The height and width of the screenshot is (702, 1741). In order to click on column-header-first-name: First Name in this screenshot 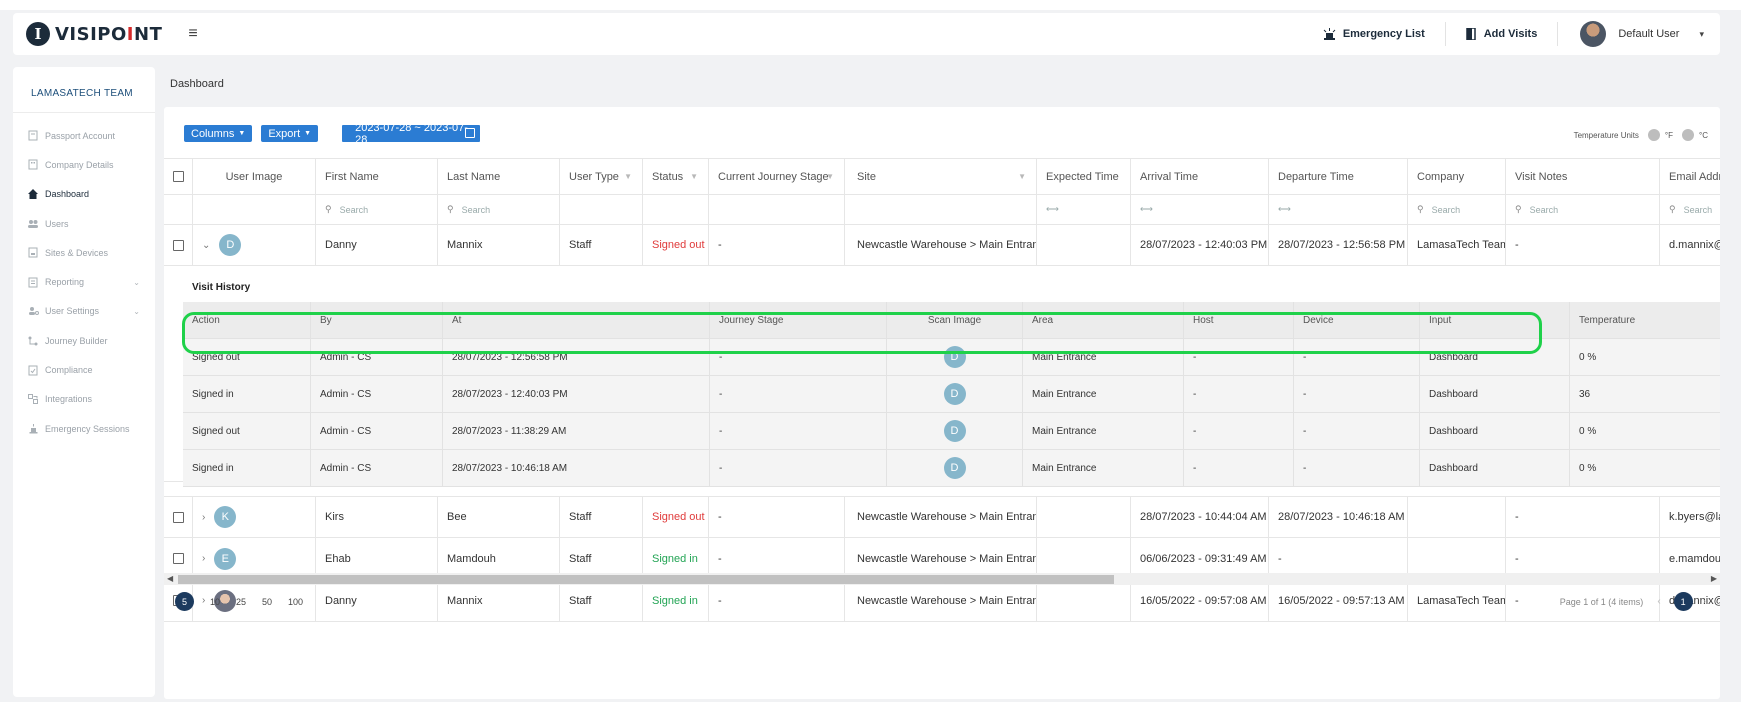, I will do `click(377, 176)`.